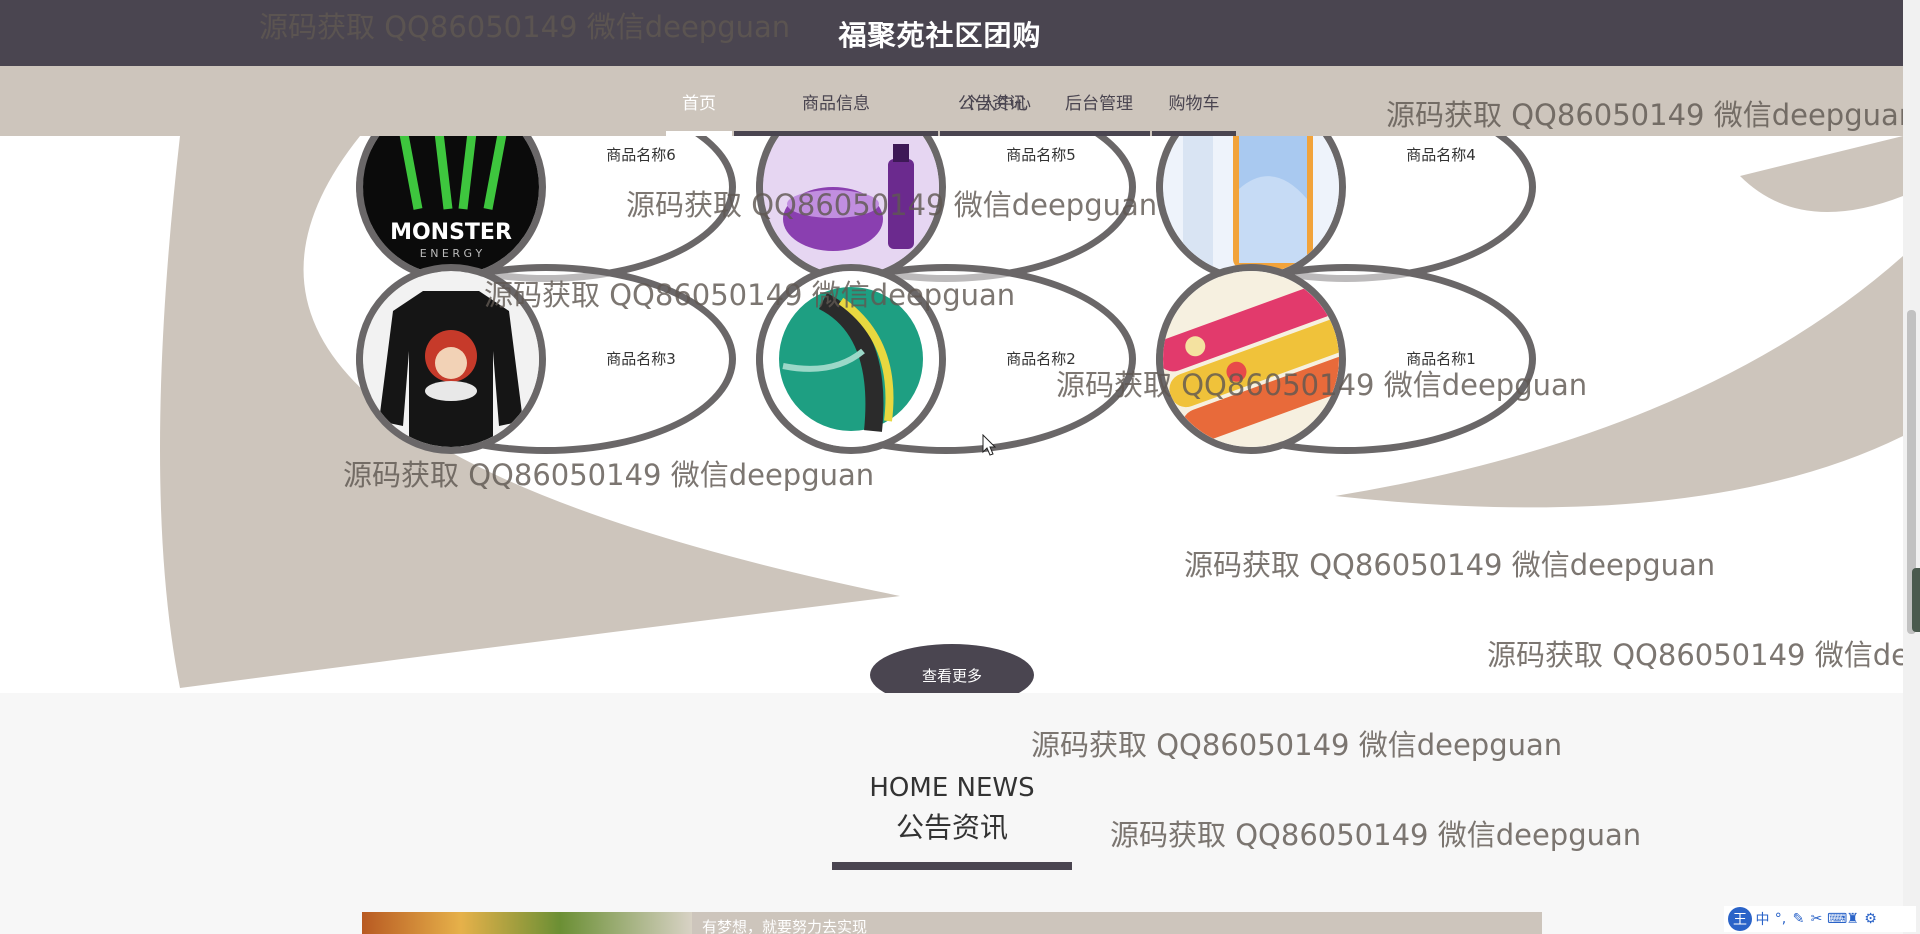 Image resolution: width=1920 pixels, height=934 pixels. I want to click on news-heading-cn: 公告资讯, so click(951, 827).